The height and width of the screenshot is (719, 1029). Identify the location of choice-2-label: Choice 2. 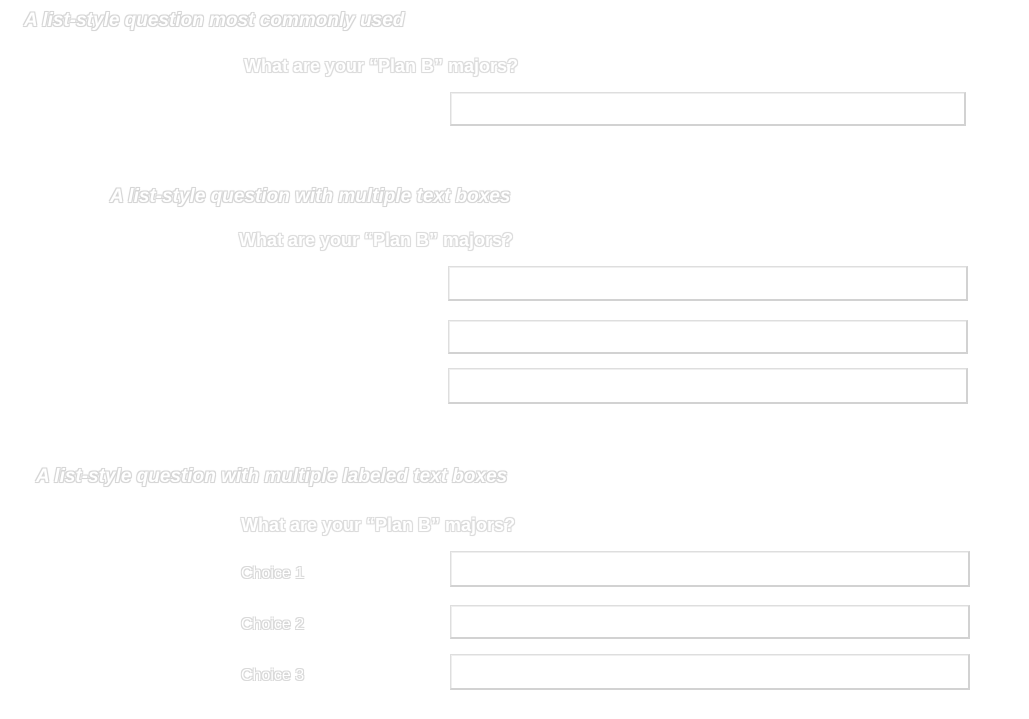
(273, 624).